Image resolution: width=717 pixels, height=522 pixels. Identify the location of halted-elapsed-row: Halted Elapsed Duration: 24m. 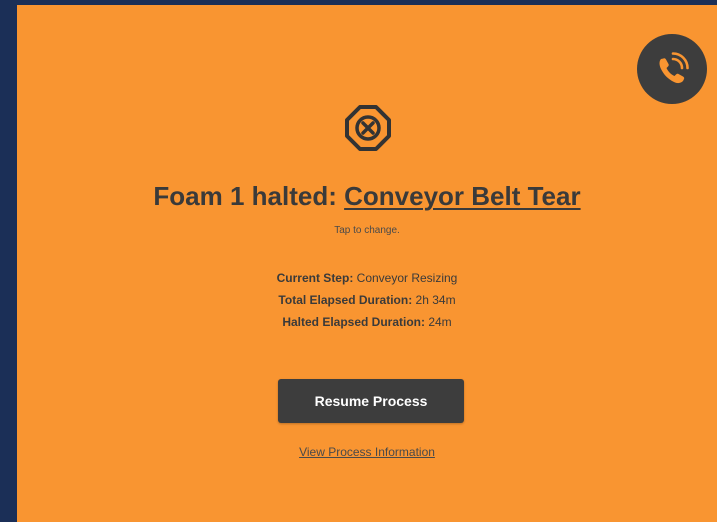
(367, 322).